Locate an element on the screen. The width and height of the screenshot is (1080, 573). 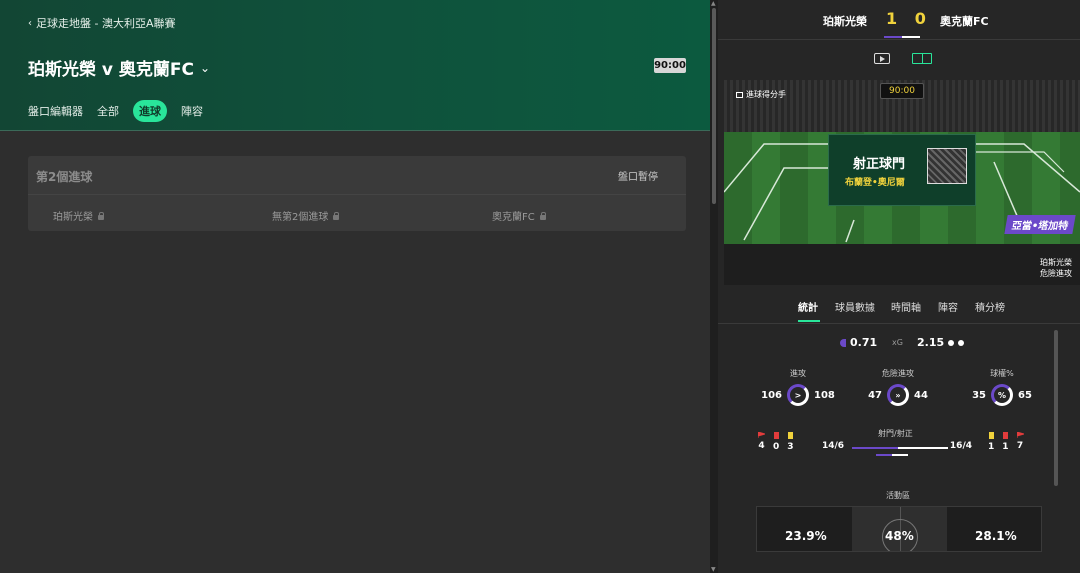
shots-home: 14/6 is located at coordinates (833, 446).